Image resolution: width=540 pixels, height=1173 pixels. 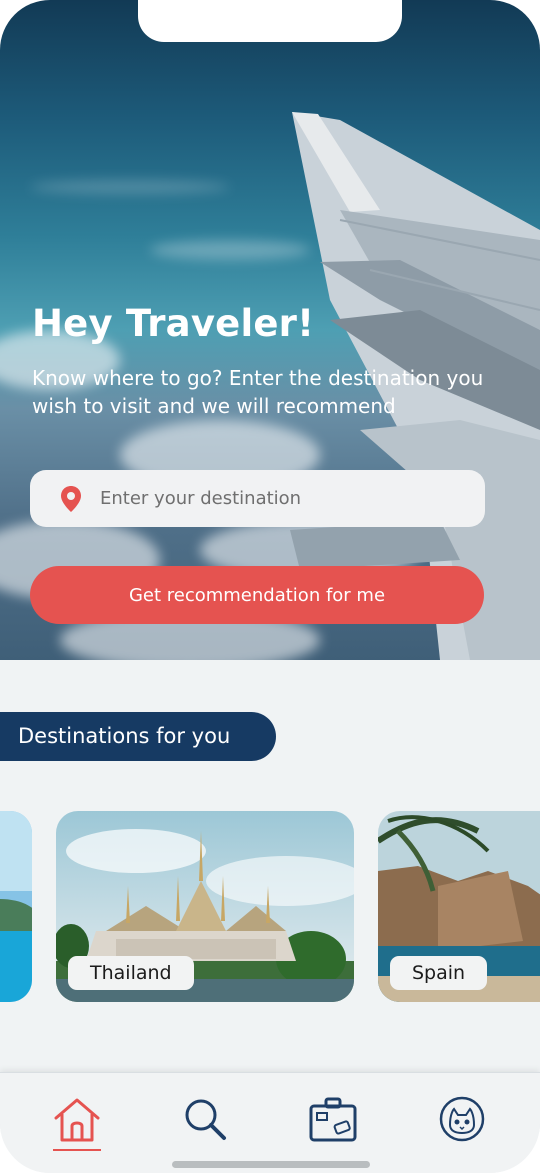 I want to click on home-indicator-bar, so click(x=271, y=1164).